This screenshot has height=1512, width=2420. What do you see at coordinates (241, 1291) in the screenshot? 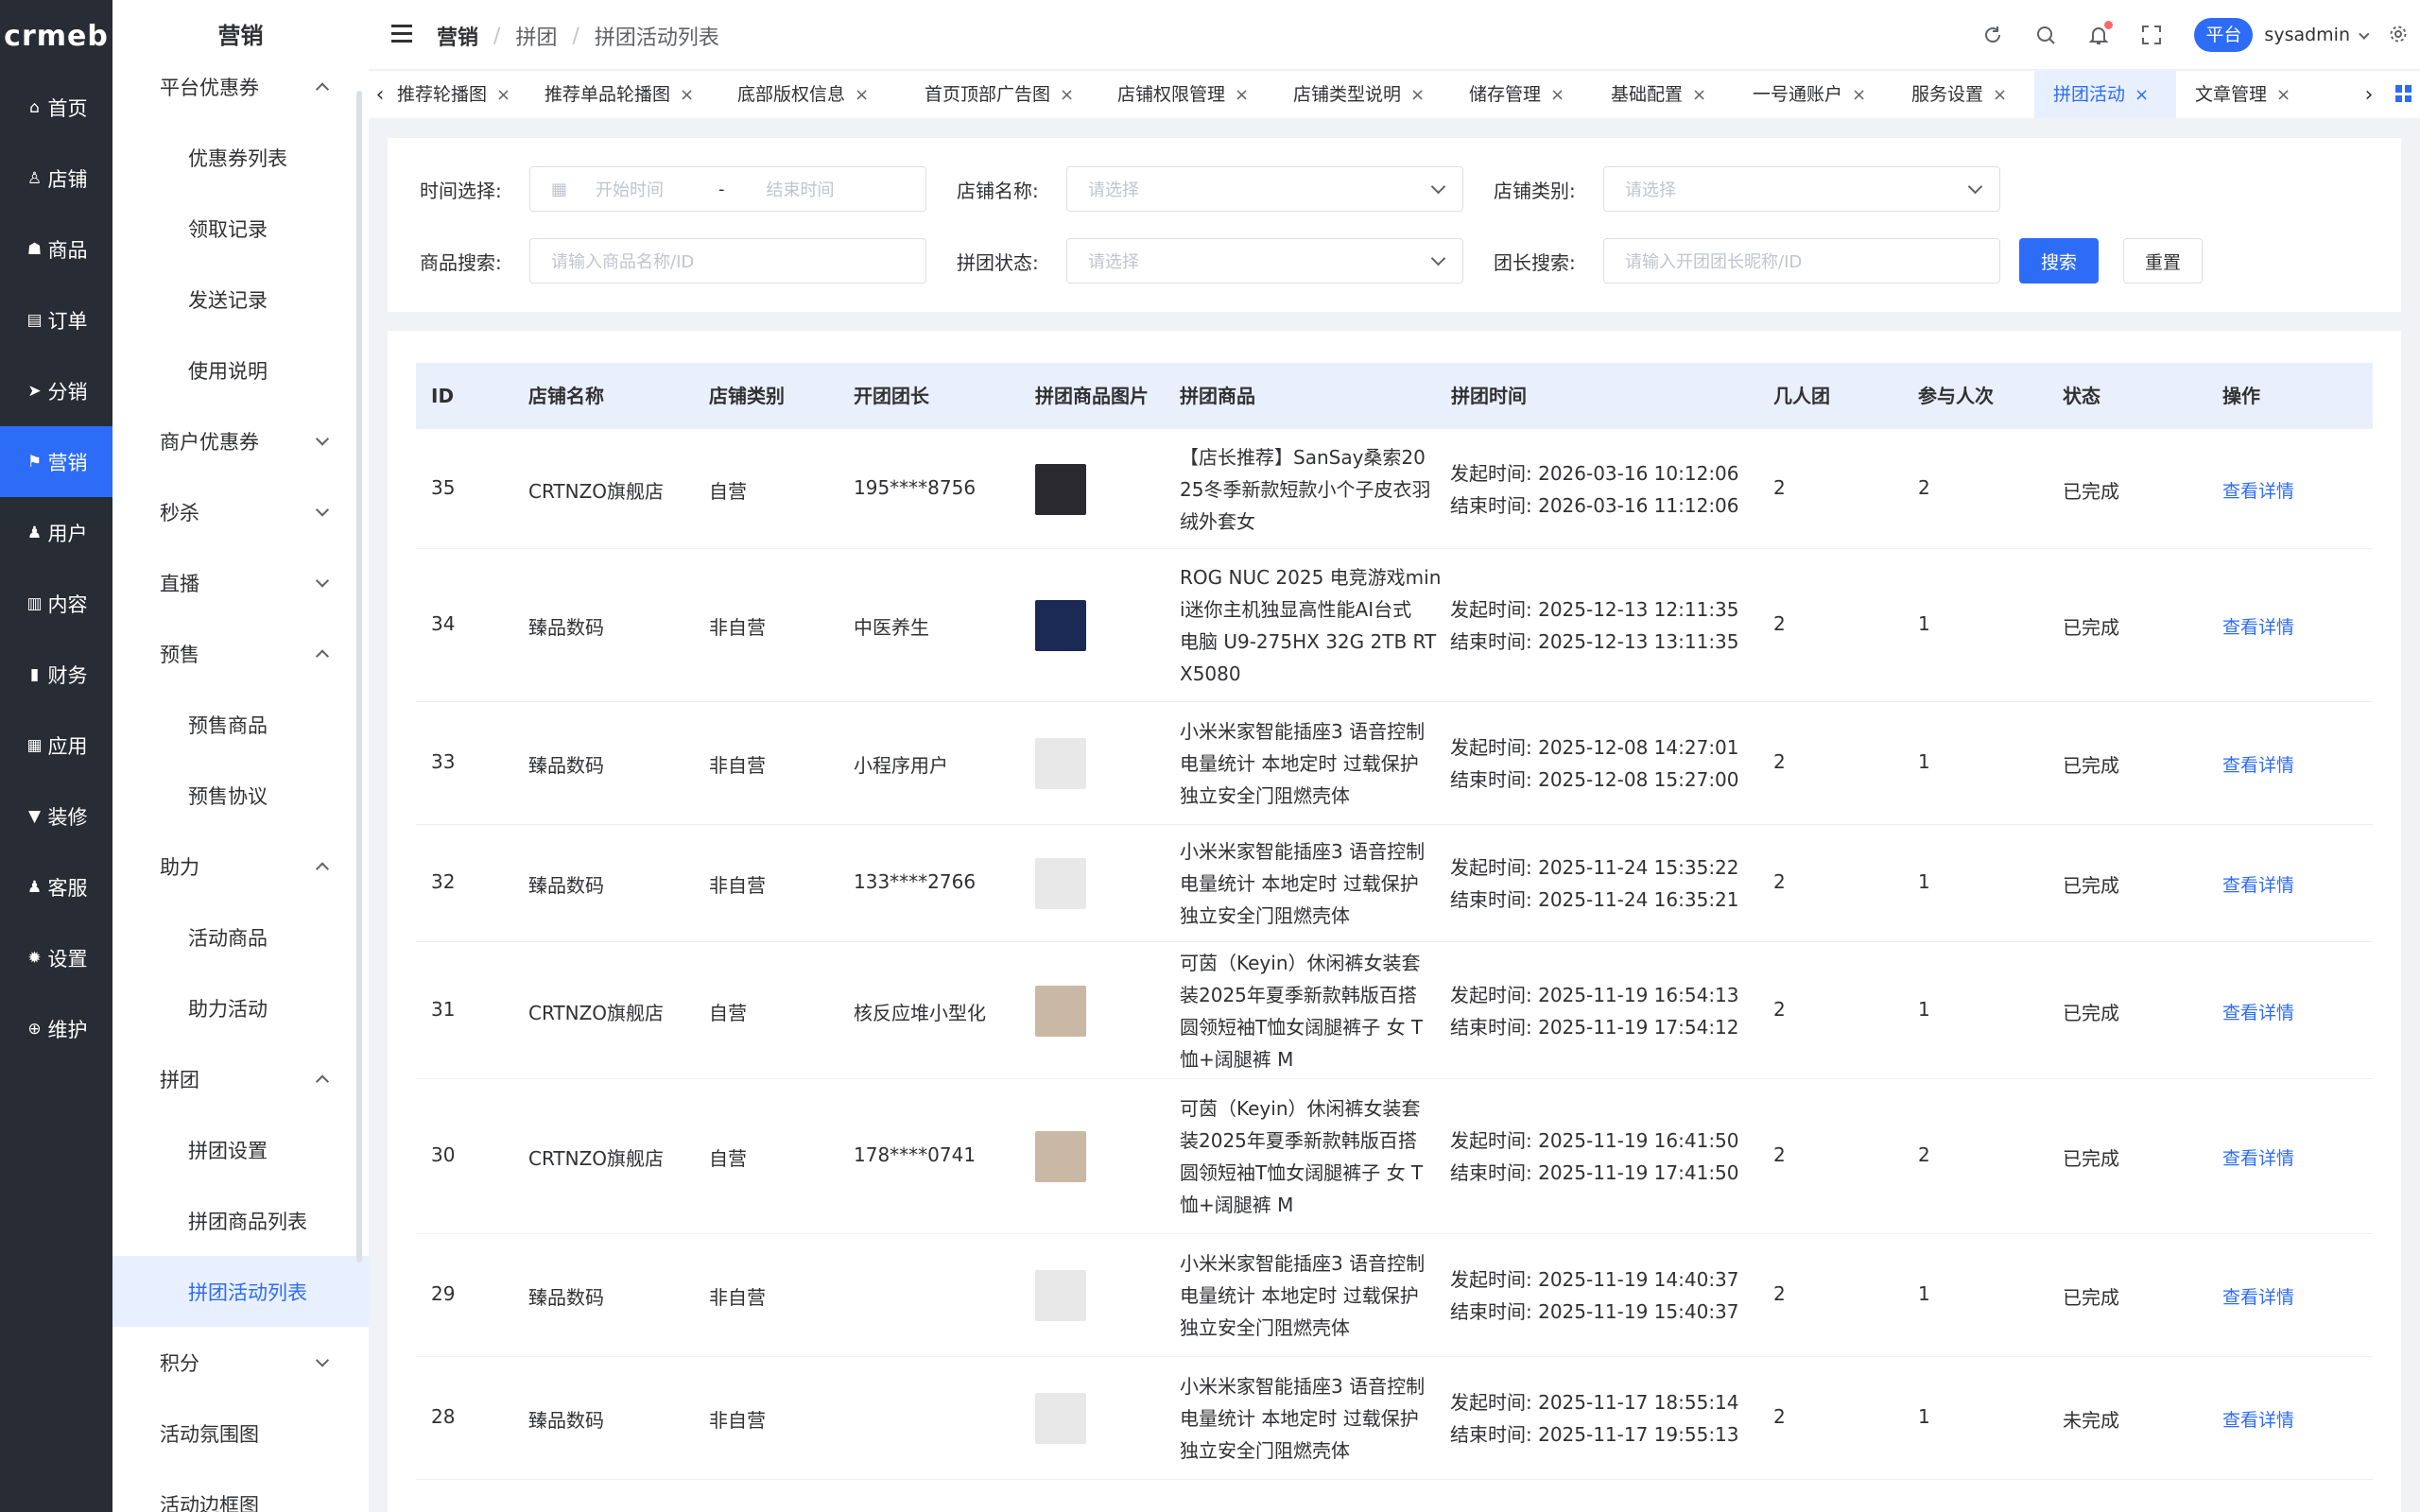
I see `submenu-item: 拼团活动列表` at bounding box center [241, 1291].